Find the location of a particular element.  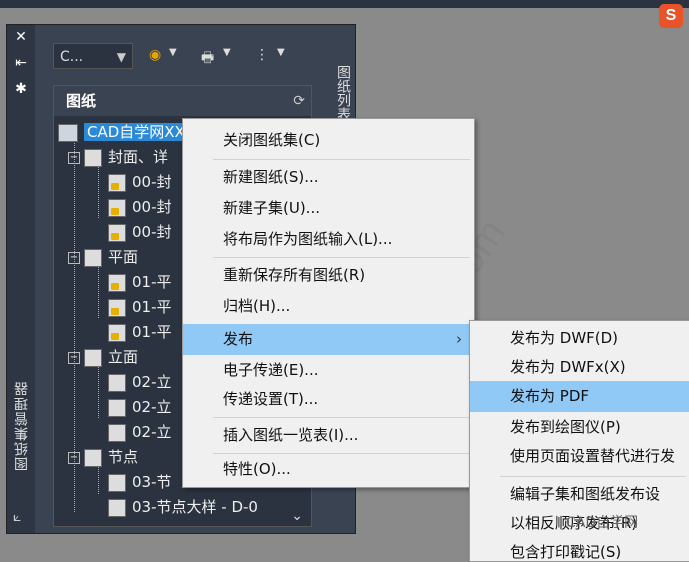

tree-sheet-item: 03-节点大样 - D-0 is located at coordinates (183, 507).